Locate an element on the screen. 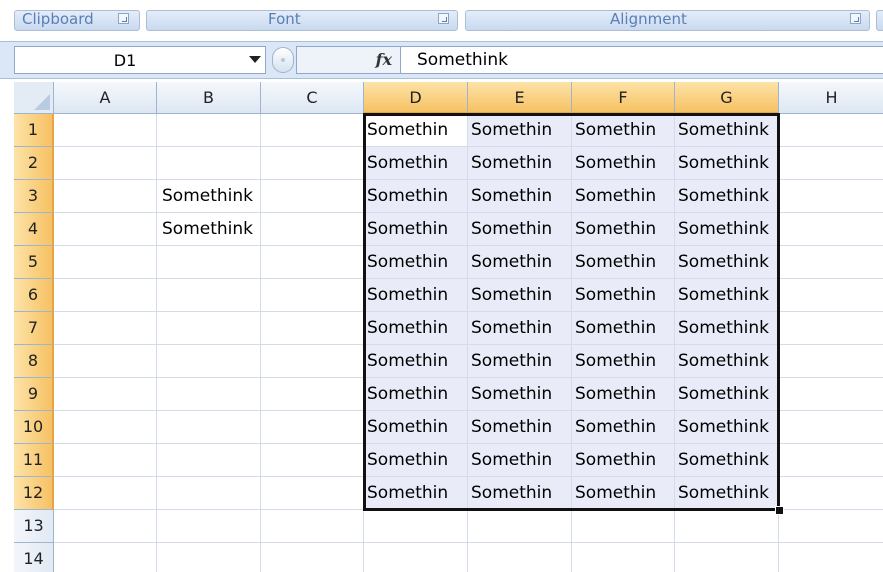 This screenshot has width=883, height=572. cell-e8: Somethin is located at coordinates (520, 361).